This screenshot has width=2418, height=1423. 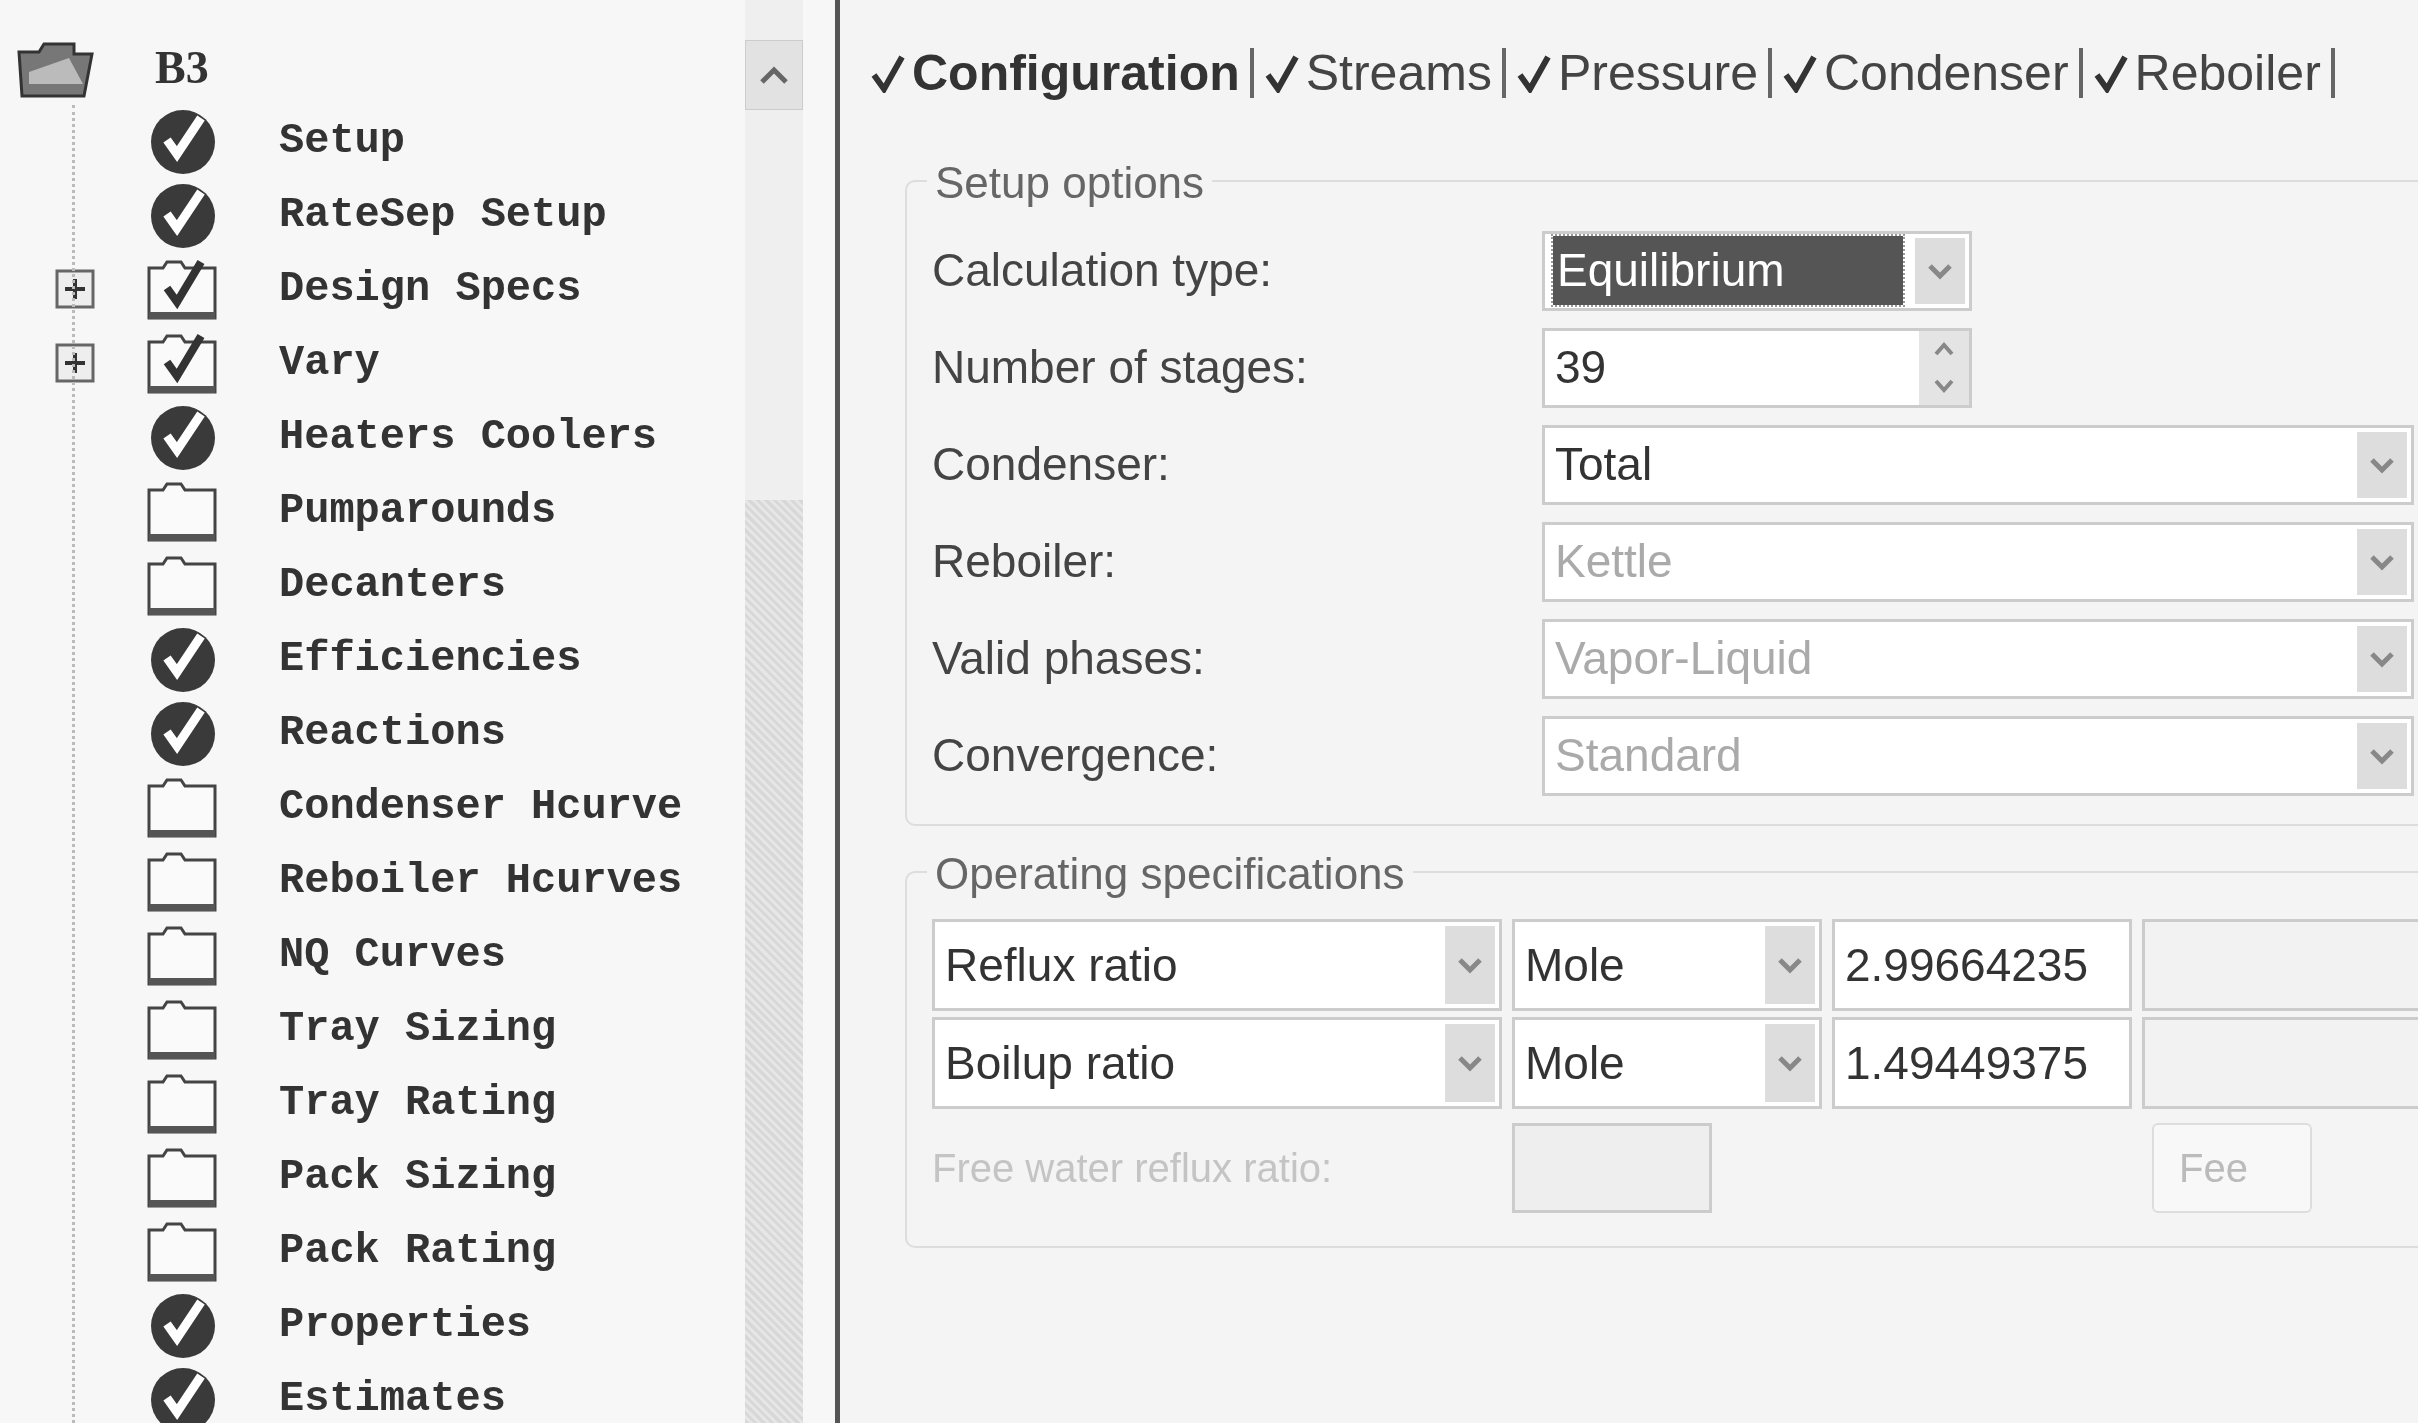 I want to click on tree-item: Tray Sizing, so click(x=418, y=1029).